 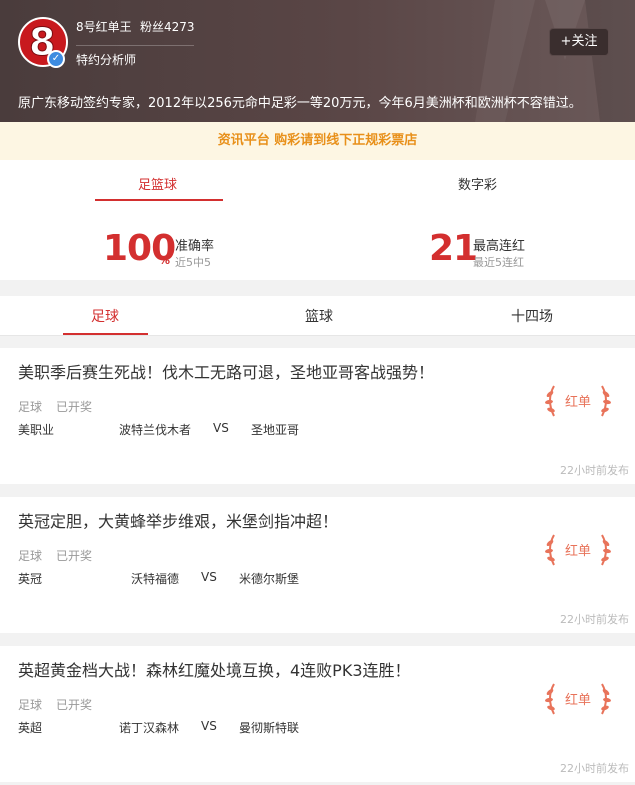 What do you see at coordinates (56, 59) in the screenshot?
I see `verified-icon: ✓` at bounding box center [56, 59].